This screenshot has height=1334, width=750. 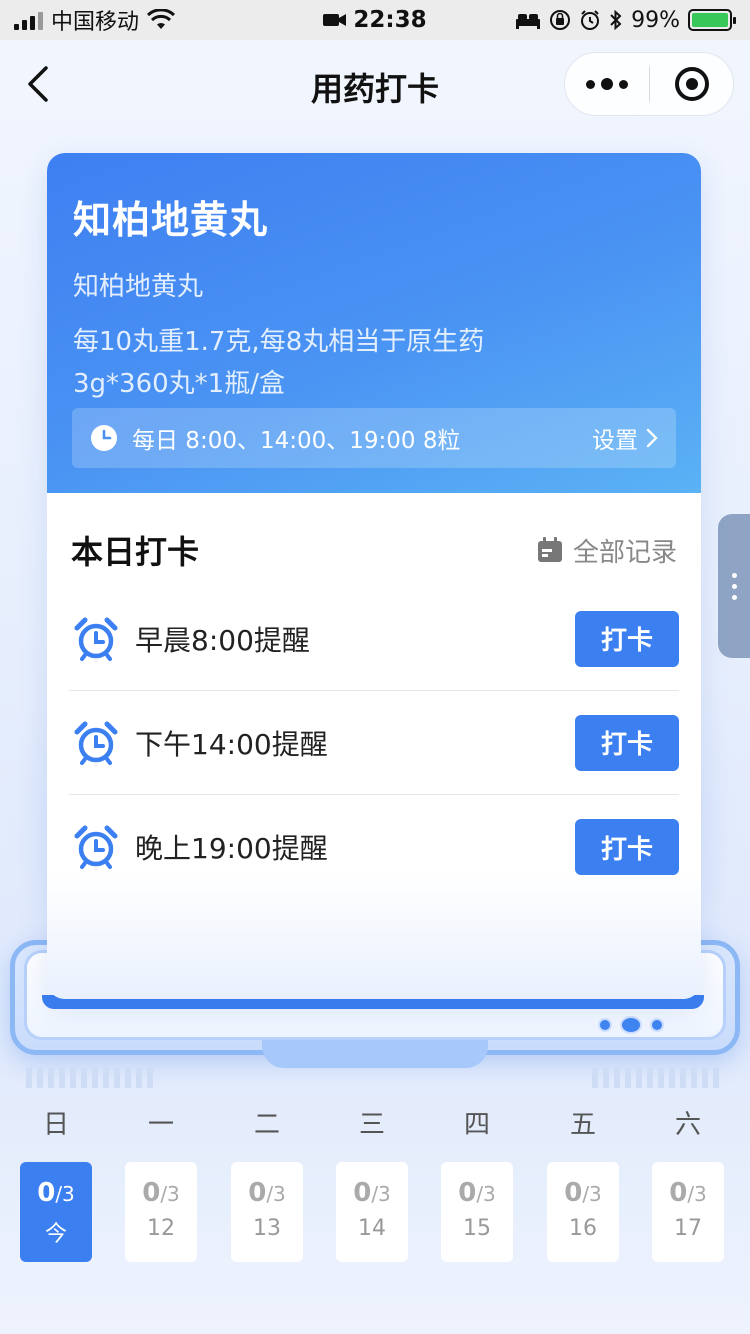 I want to click on decorative-stripes-left, so click(x=89, y=1078).